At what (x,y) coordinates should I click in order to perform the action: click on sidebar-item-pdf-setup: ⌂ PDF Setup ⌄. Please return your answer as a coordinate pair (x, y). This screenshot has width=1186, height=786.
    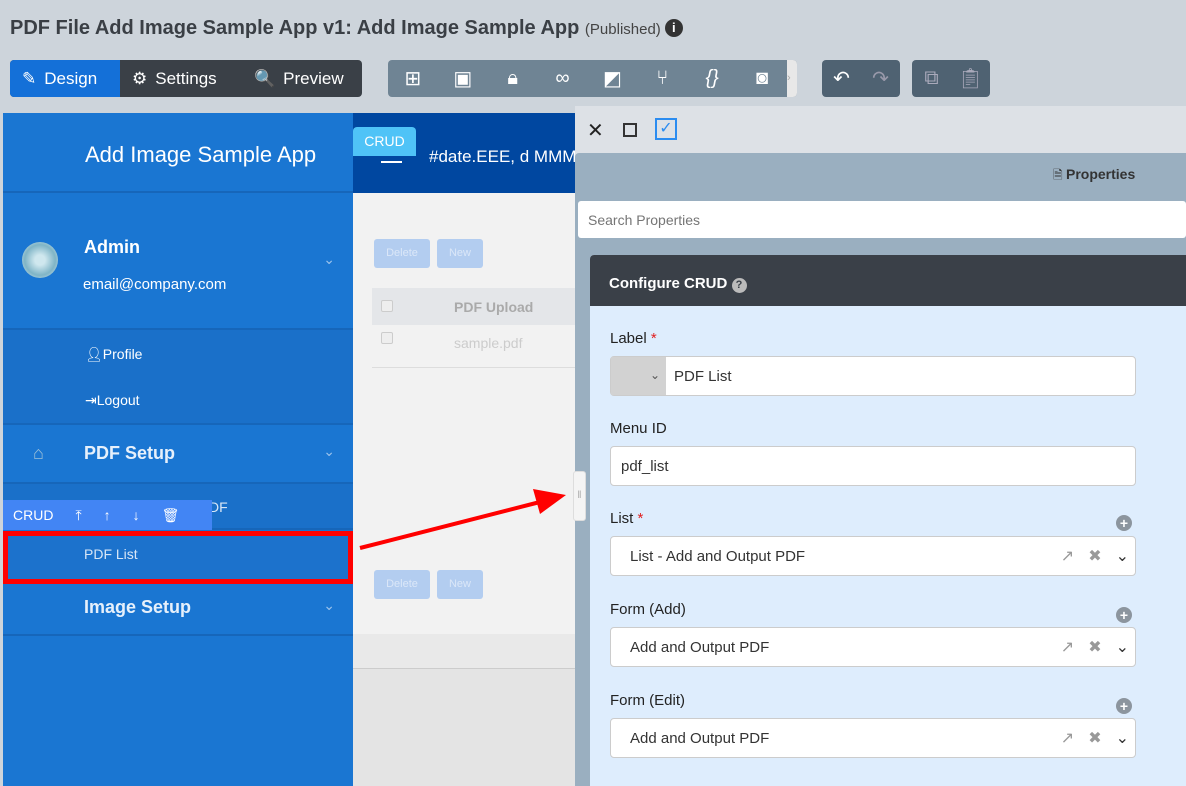
    Looking at the image, I should click on (178, 454).